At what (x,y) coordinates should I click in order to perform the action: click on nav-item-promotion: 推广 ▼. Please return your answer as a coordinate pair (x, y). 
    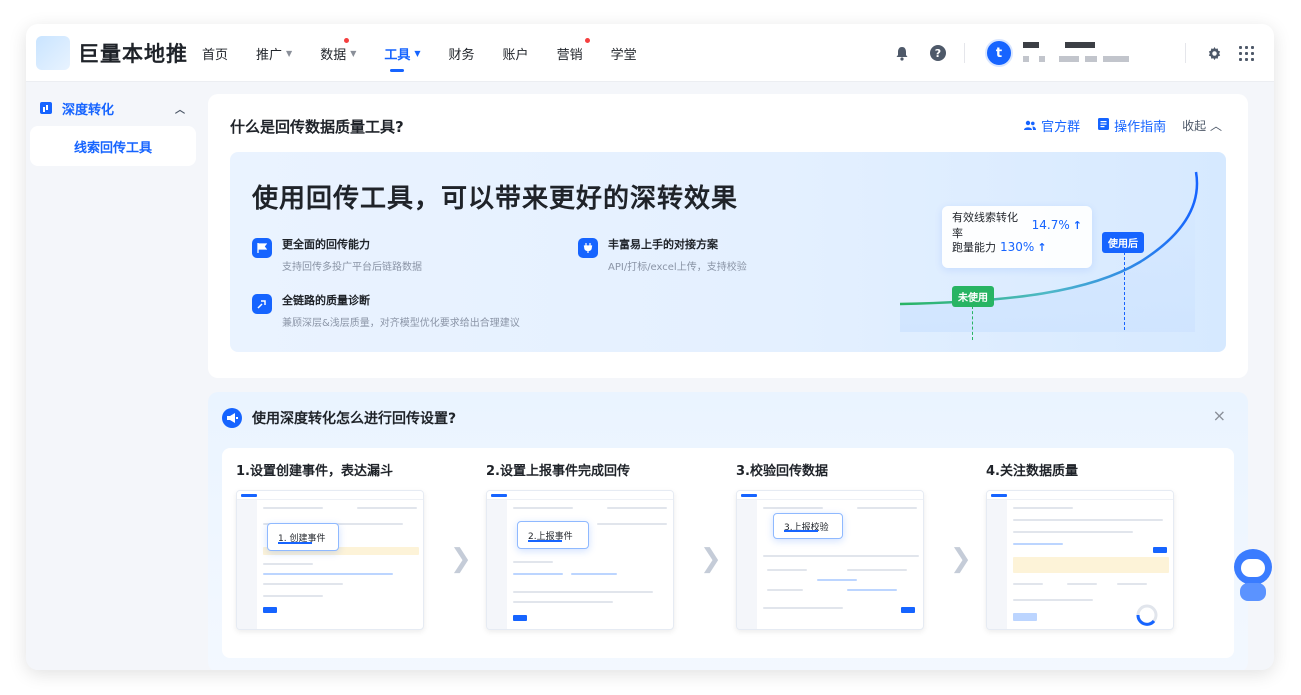
    Looking at the image, I should click on (274, 53).